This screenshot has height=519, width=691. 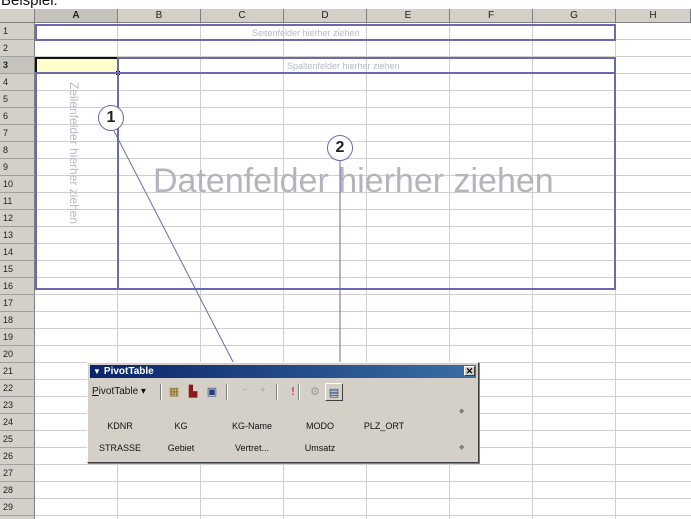 What do you see at coordinates (315, 392) in the screenshot?
I see `field-settings-icon: ⚙` at bounding box center [315, 392].